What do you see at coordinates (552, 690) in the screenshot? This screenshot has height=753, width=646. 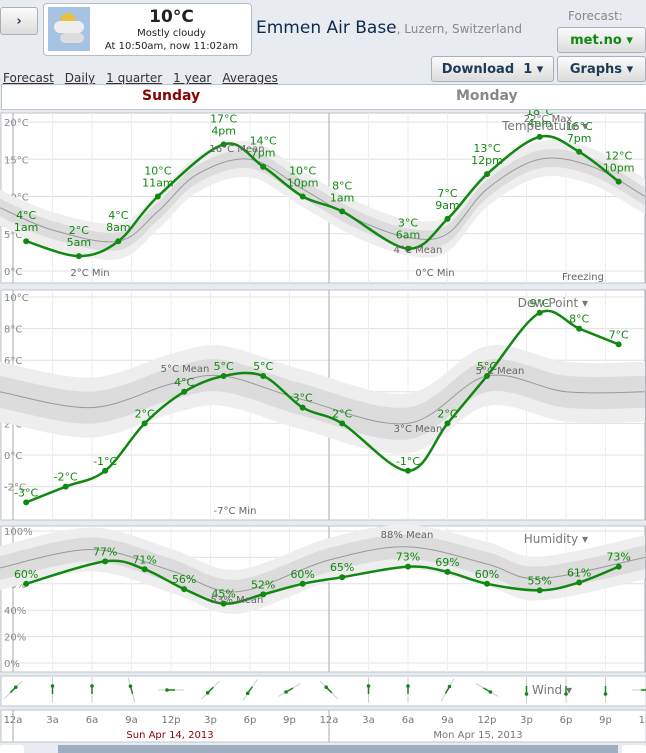 I see `panel-title: Wind ▾` at bounding box center [552, 690].